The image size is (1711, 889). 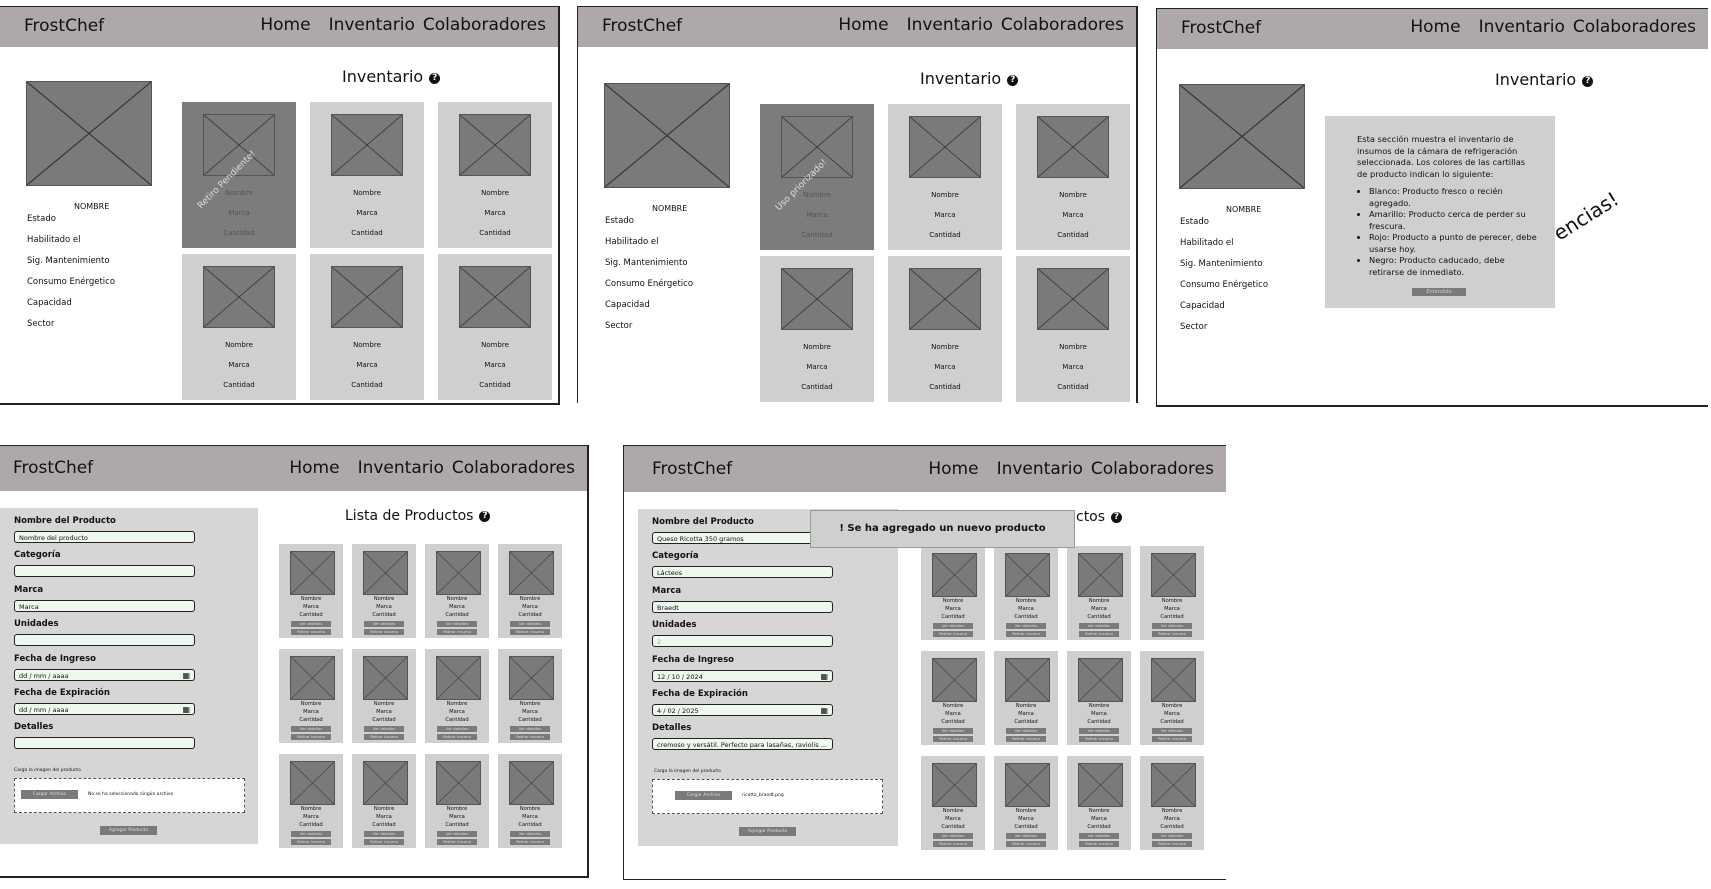 What do you see at coordinates (742, 607) in the screenshot?
I see `marca-input: Braedt` at bounding box center [742, 607].